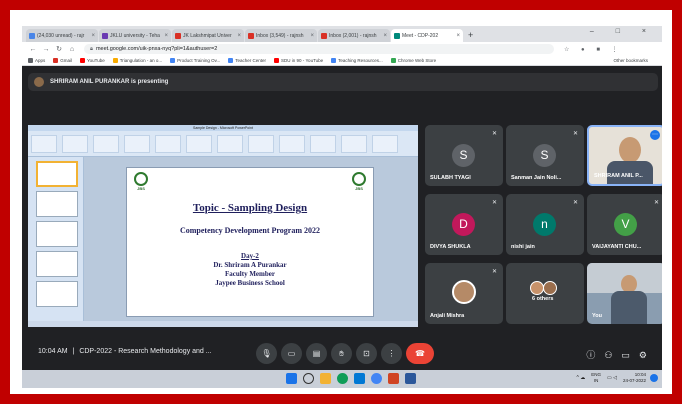 The width and height of the screenshot is (682, 404). I want to click on reload-icon: ↻, so click(59, 49).